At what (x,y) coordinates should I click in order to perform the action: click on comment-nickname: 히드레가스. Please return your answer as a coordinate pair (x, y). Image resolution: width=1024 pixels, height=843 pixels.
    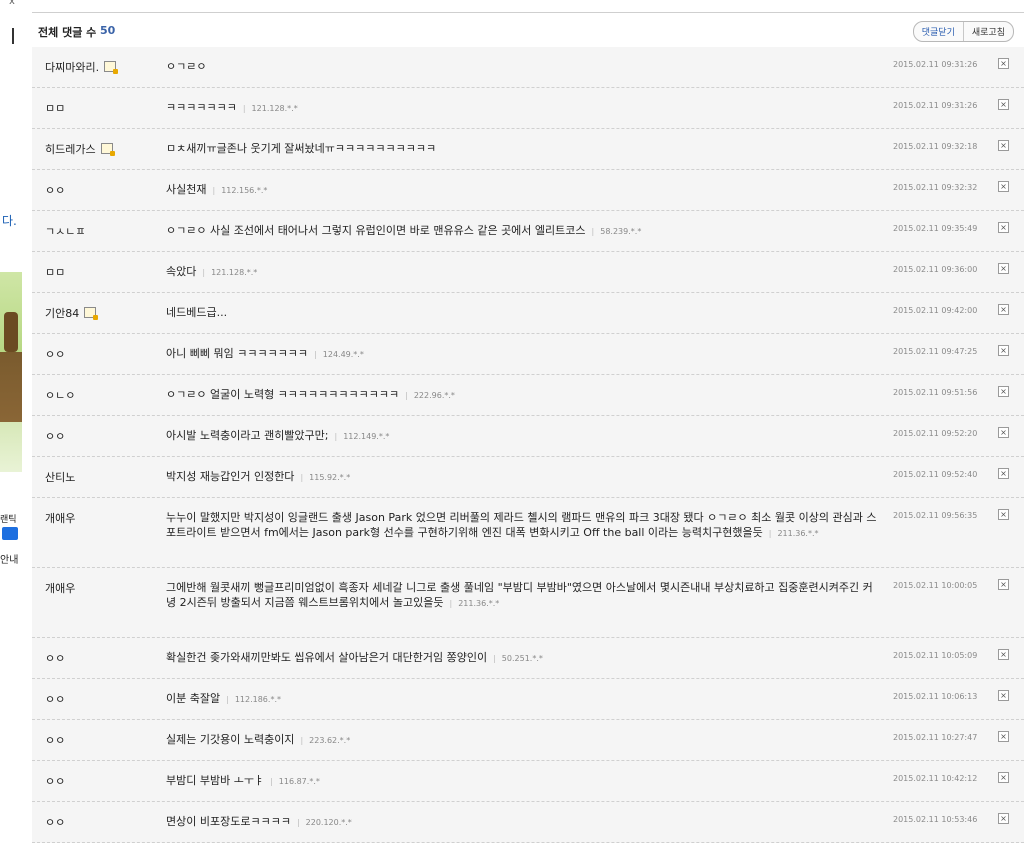
    Looking at the image, I should click on (80, 149).